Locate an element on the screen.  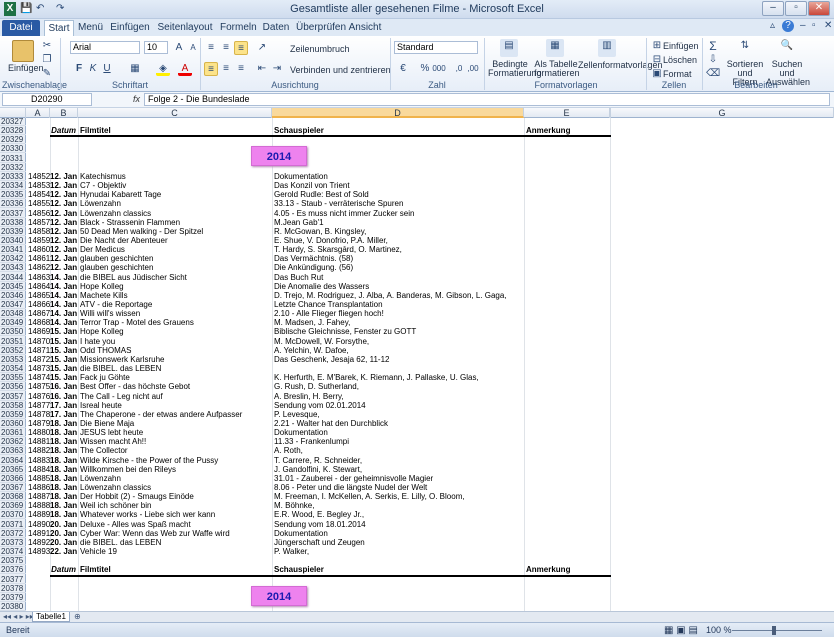
sheet-nav-icon: ◂◂ ◂ ▸ ▸▸ is located at coordinates (18, 616).